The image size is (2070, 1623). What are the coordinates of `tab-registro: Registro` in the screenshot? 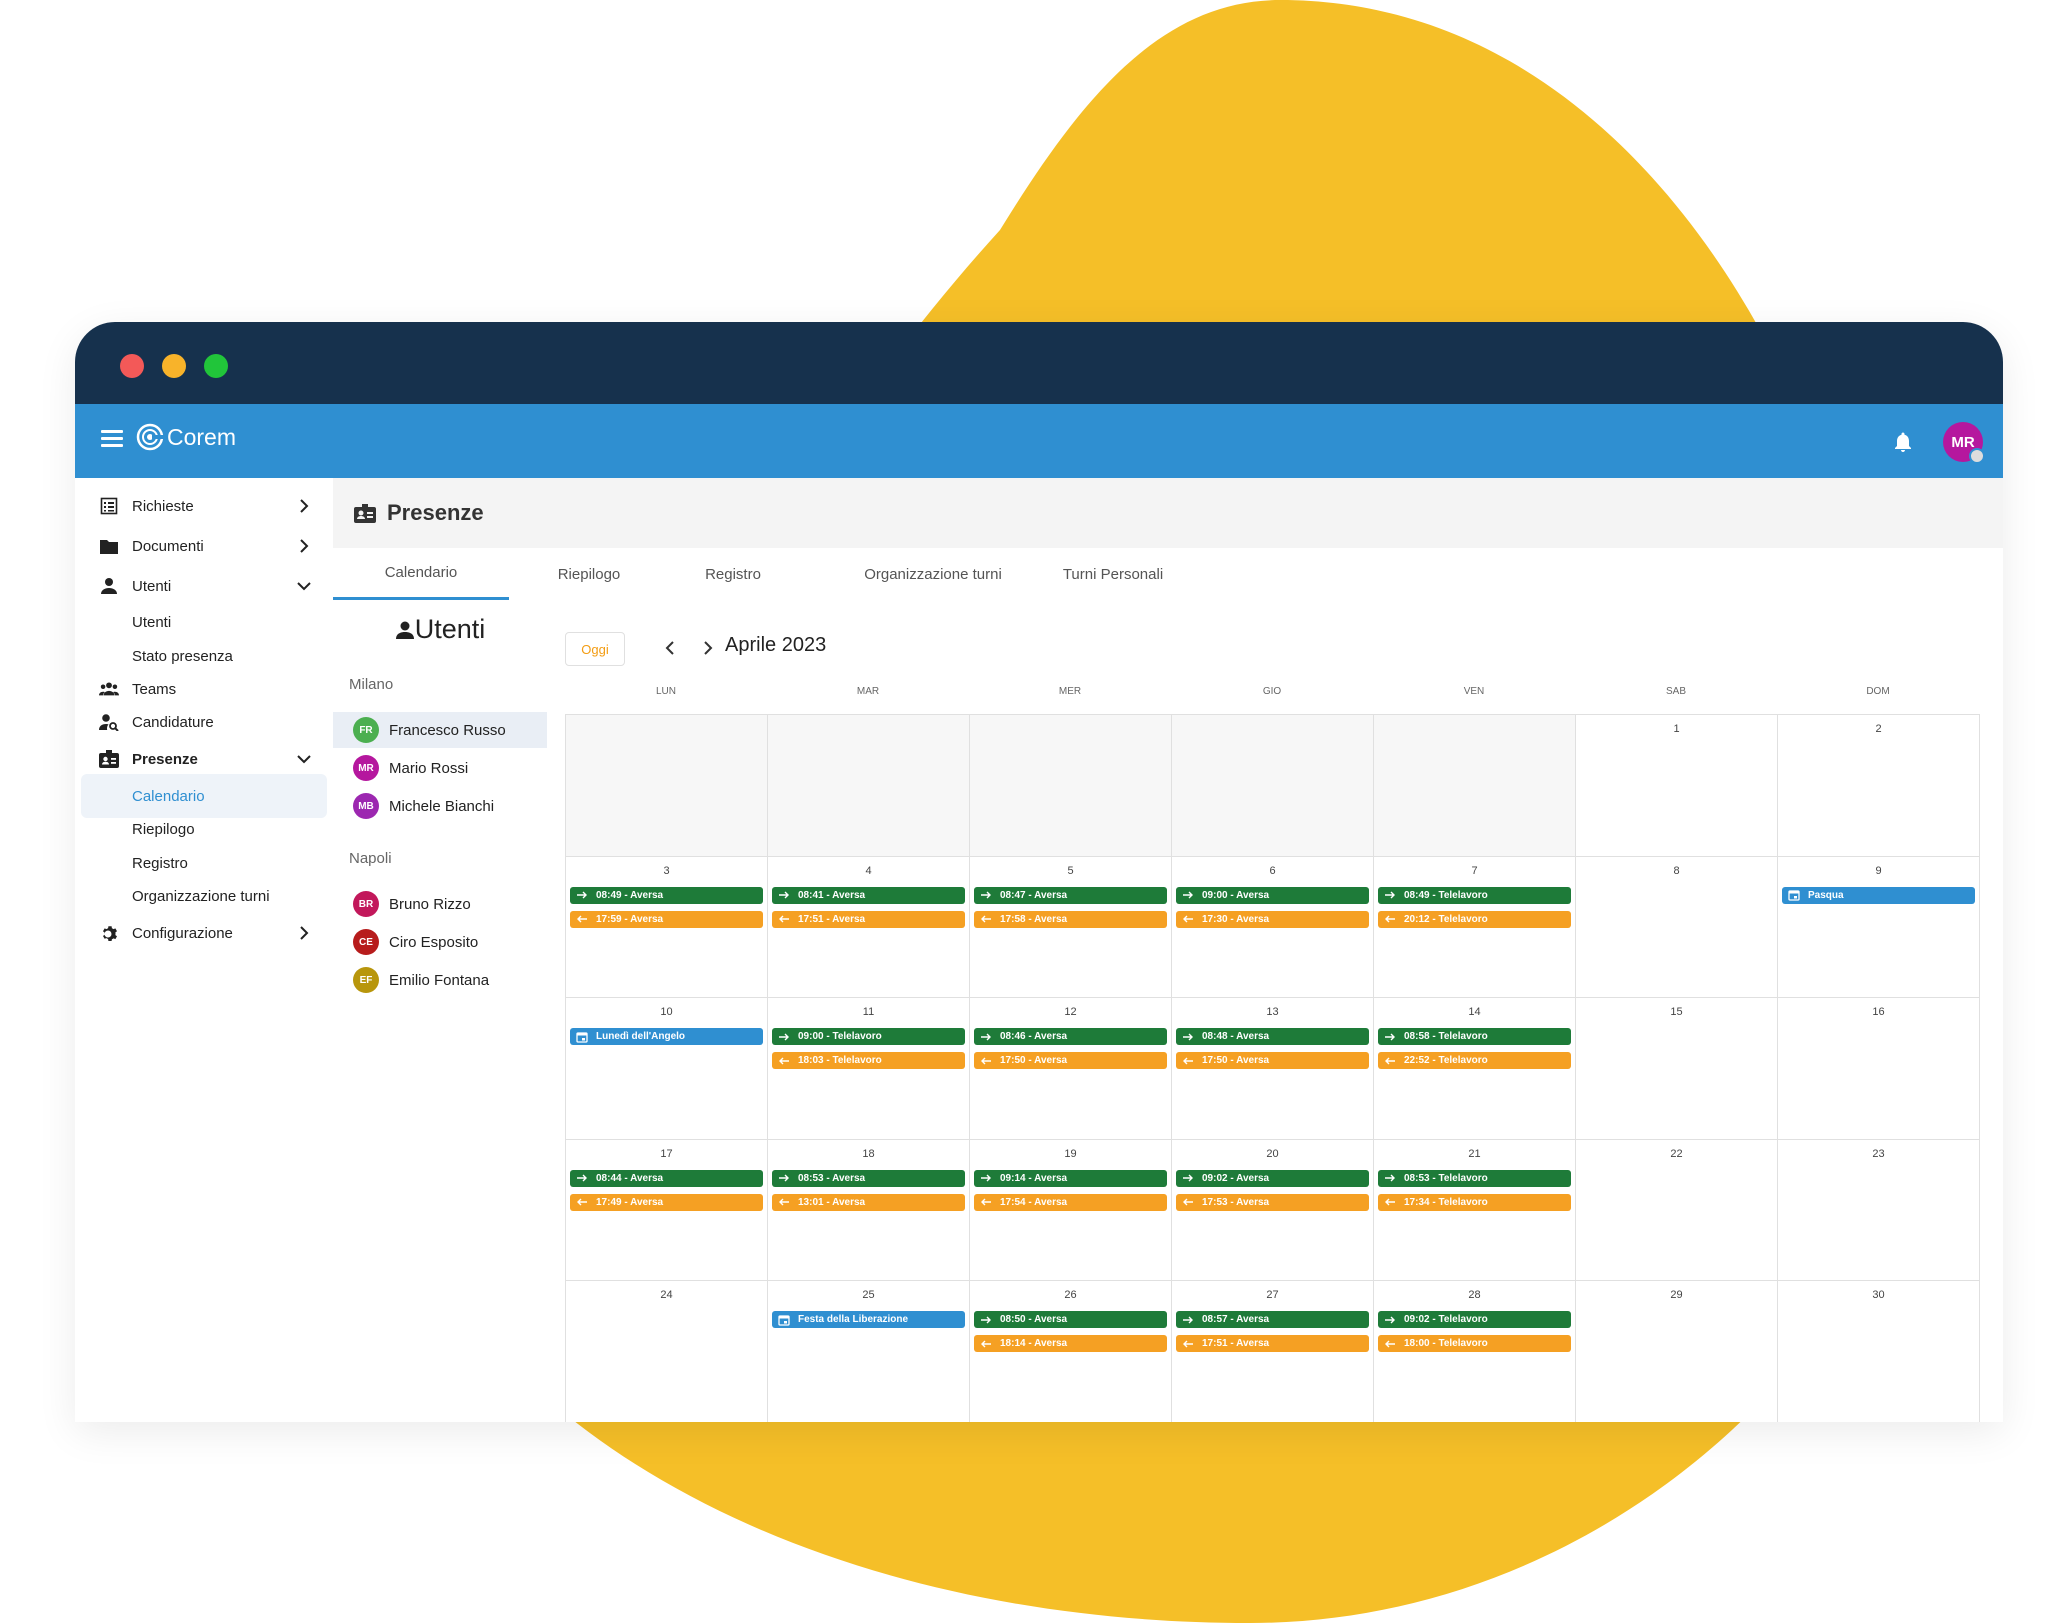 It's located at (733, 574).